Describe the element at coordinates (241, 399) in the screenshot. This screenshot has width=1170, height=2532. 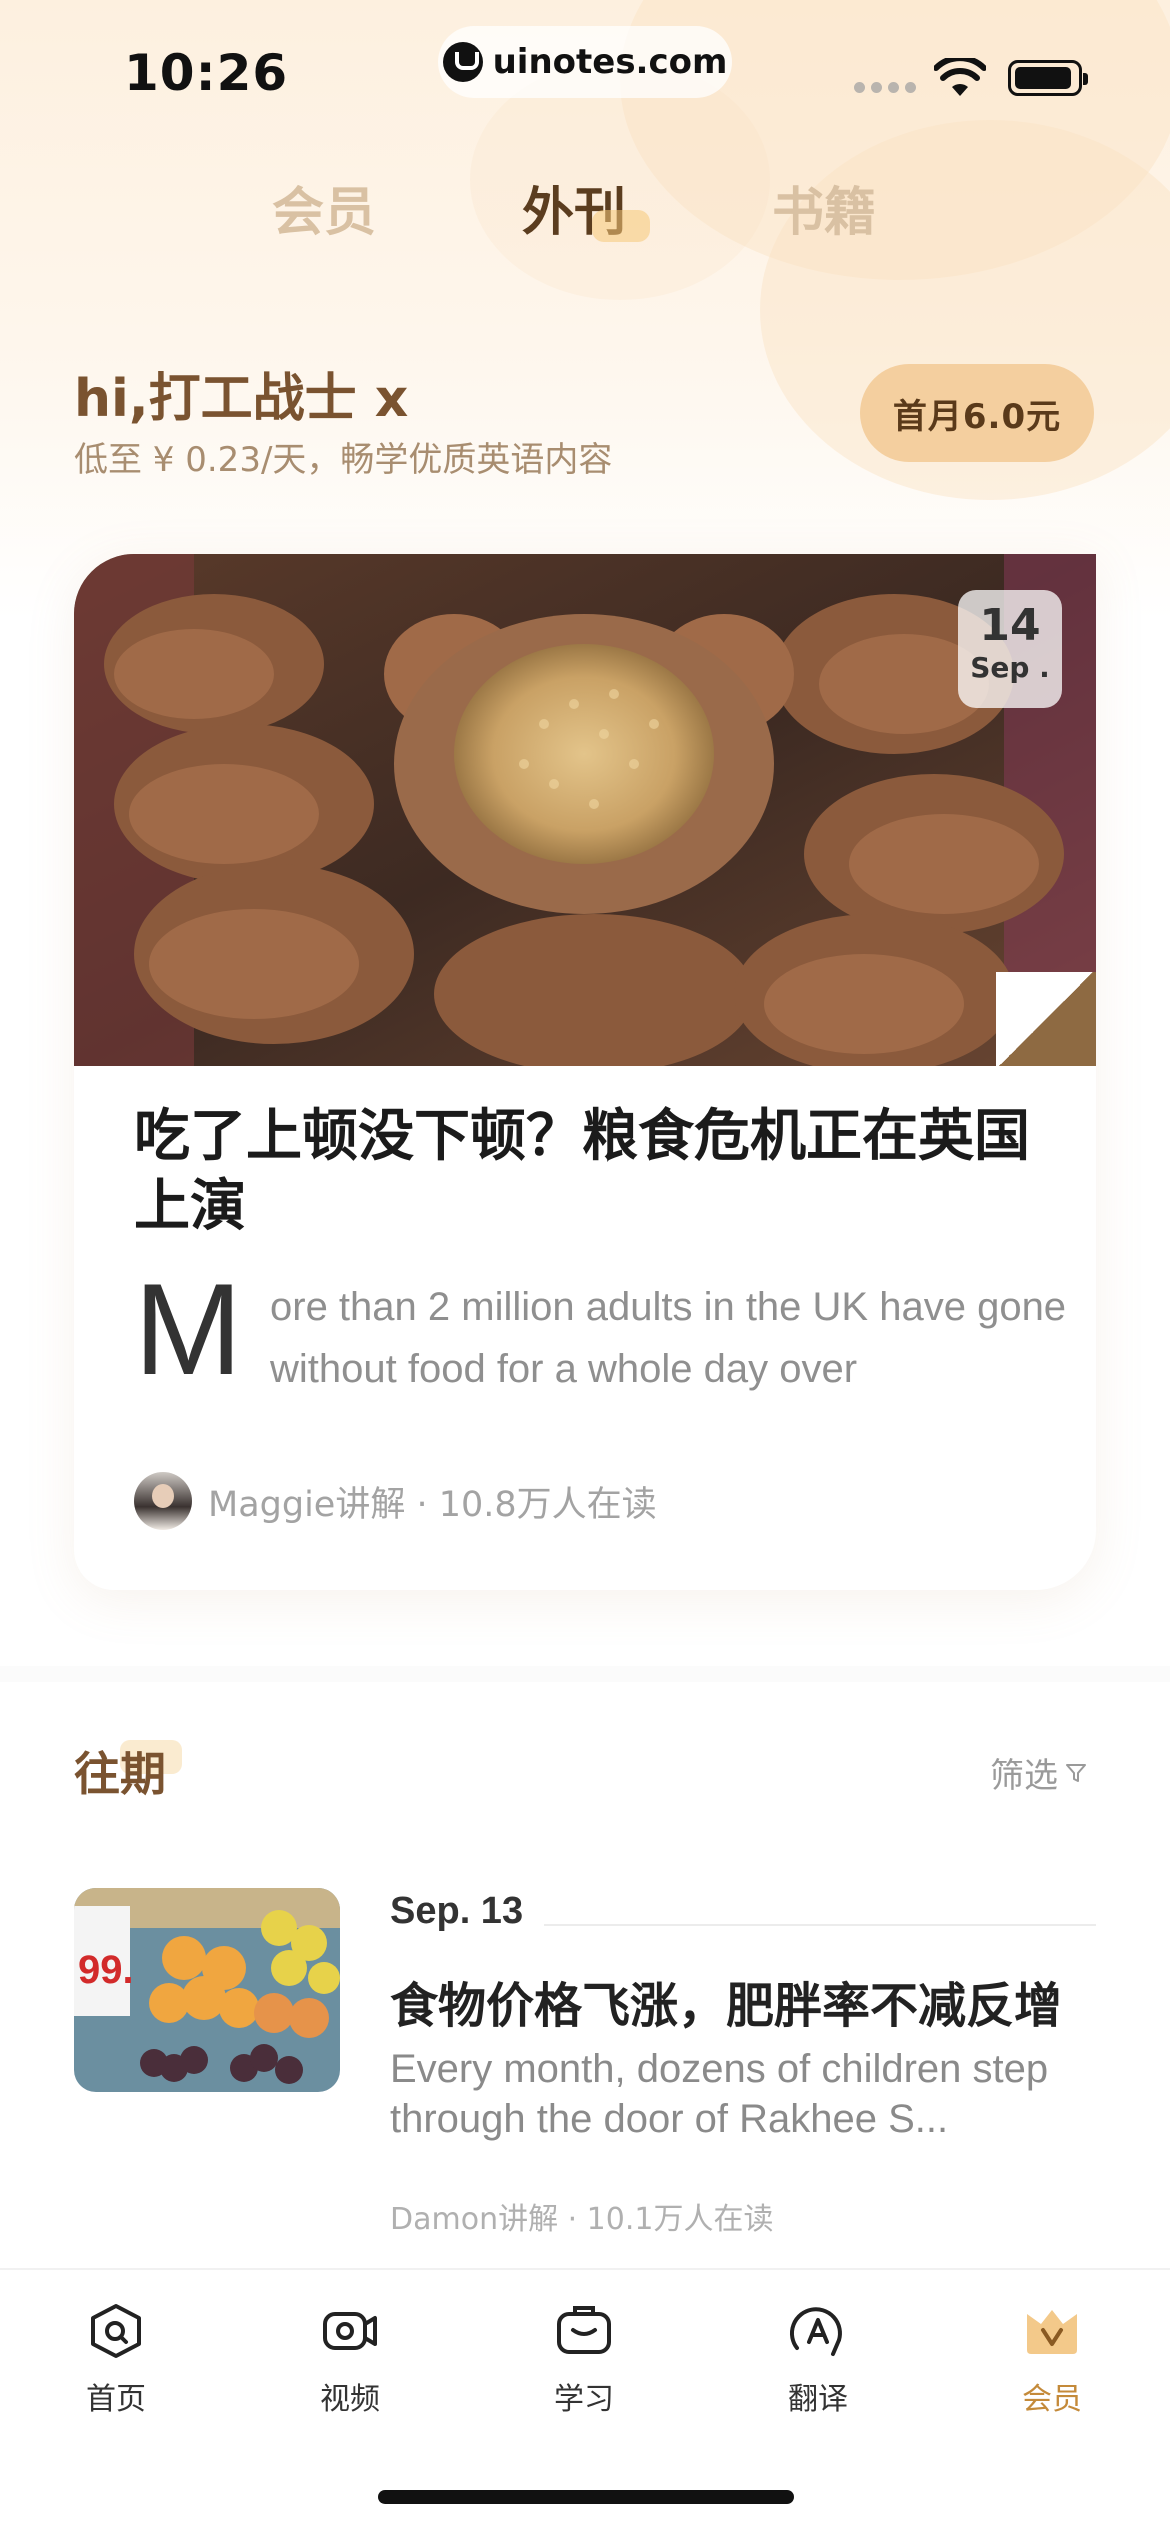
I see `greeting-title: hi,打工战士 x` at that location.